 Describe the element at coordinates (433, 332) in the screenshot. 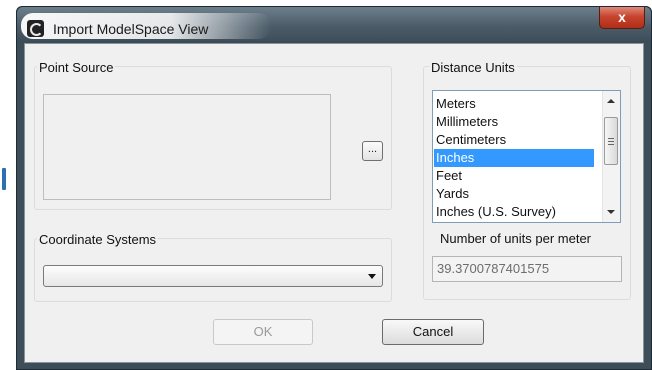

I see `cancel-button: Cancel` at that location.